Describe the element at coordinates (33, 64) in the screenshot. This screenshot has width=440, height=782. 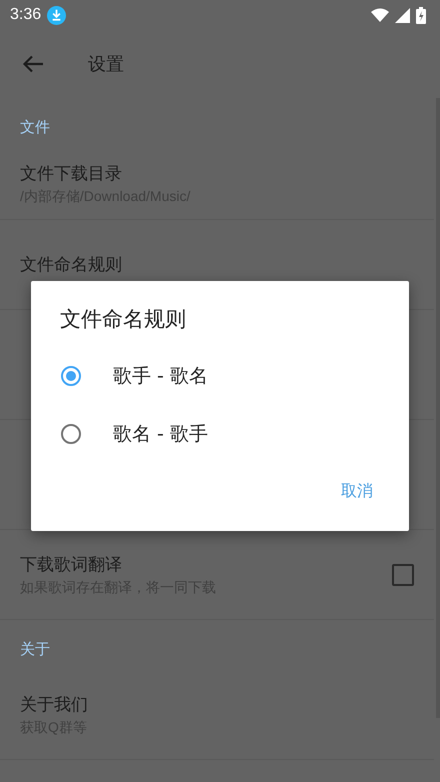
I see `back-arrow-icon` at that location.